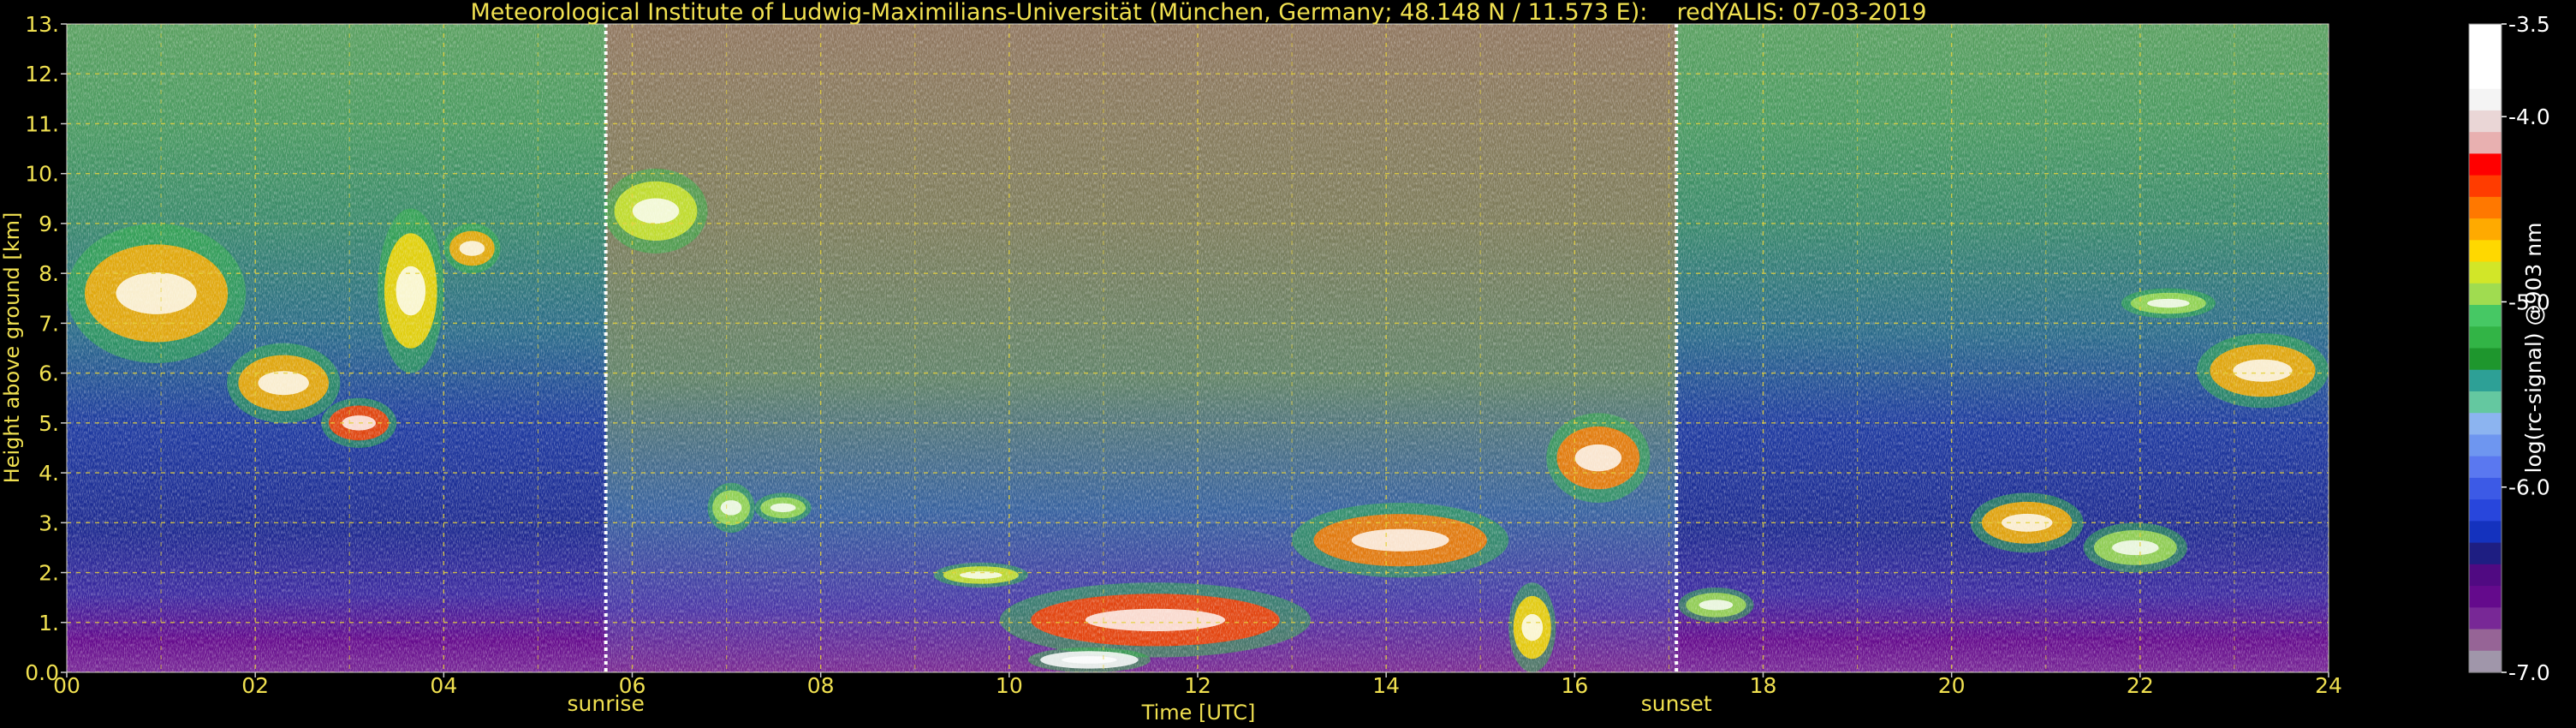  Describe the element at coordinates (12, 348) in the screenshot. I see `y-axis-label: Height above ground [km]` at that location.